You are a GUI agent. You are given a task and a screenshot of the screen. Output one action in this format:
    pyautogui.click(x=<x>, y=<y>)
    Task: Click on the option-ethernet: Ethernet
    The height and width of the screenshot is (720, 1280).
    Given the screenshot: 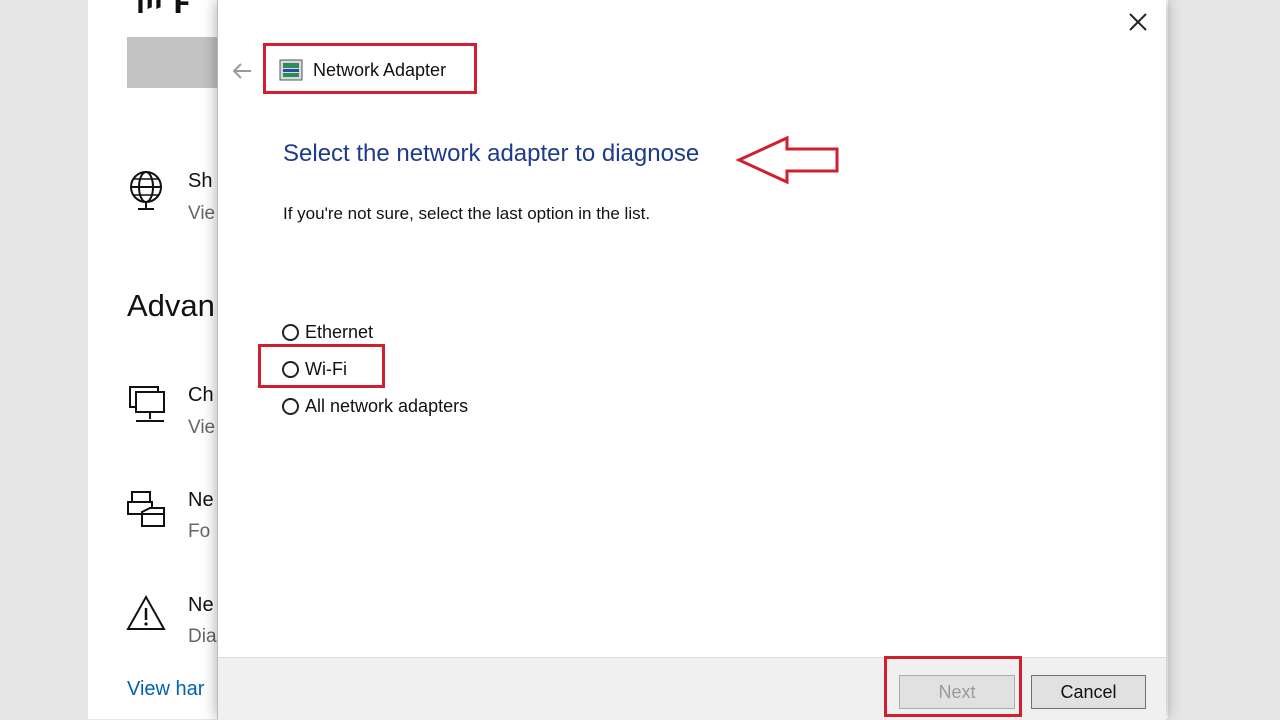 What is the action you would take?
    pyautogui.click(x=327, y=332)
    